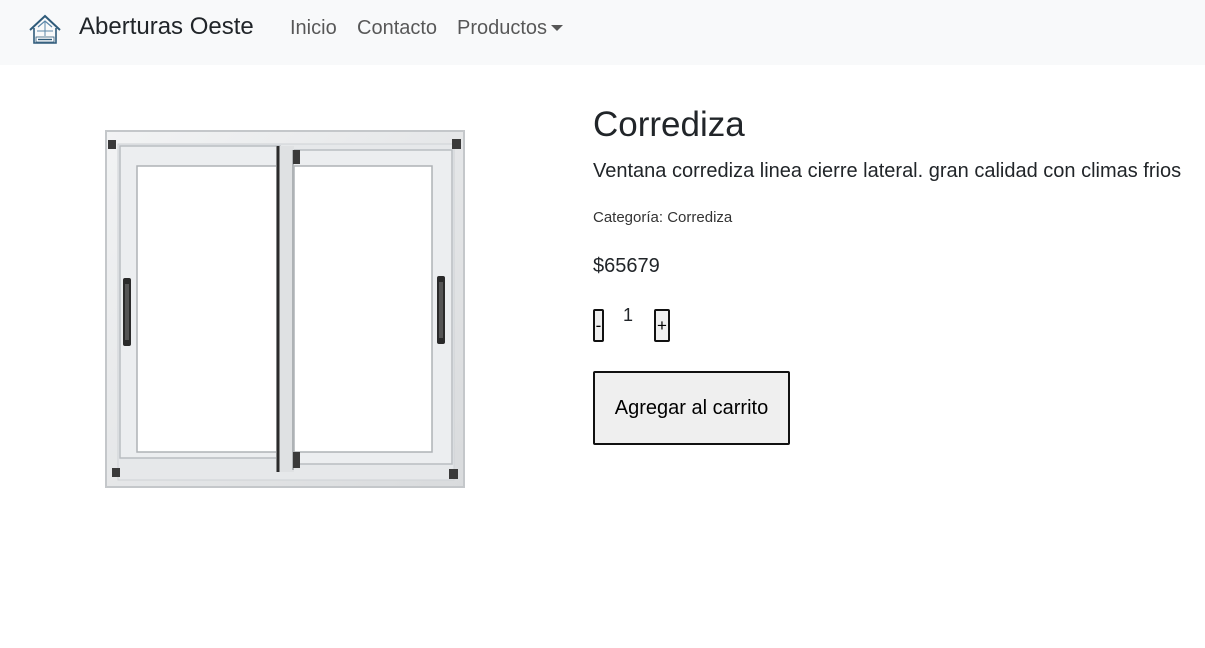  I want to click on nav-link-contacto: Contacto, so click(397, 28).